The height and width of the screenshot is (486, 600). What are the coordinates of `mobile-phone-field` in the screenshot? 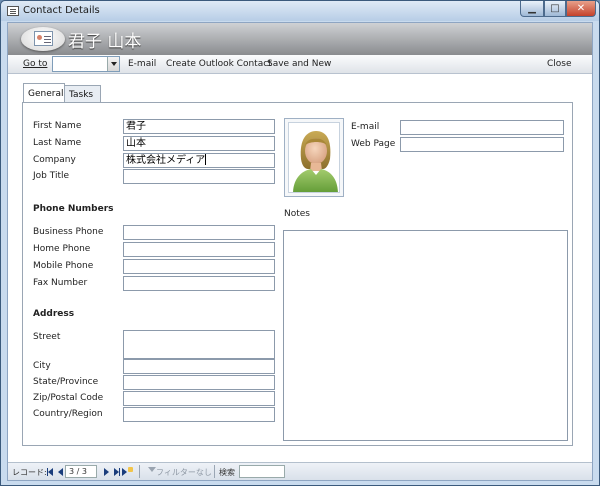 It's located at (199, 266).